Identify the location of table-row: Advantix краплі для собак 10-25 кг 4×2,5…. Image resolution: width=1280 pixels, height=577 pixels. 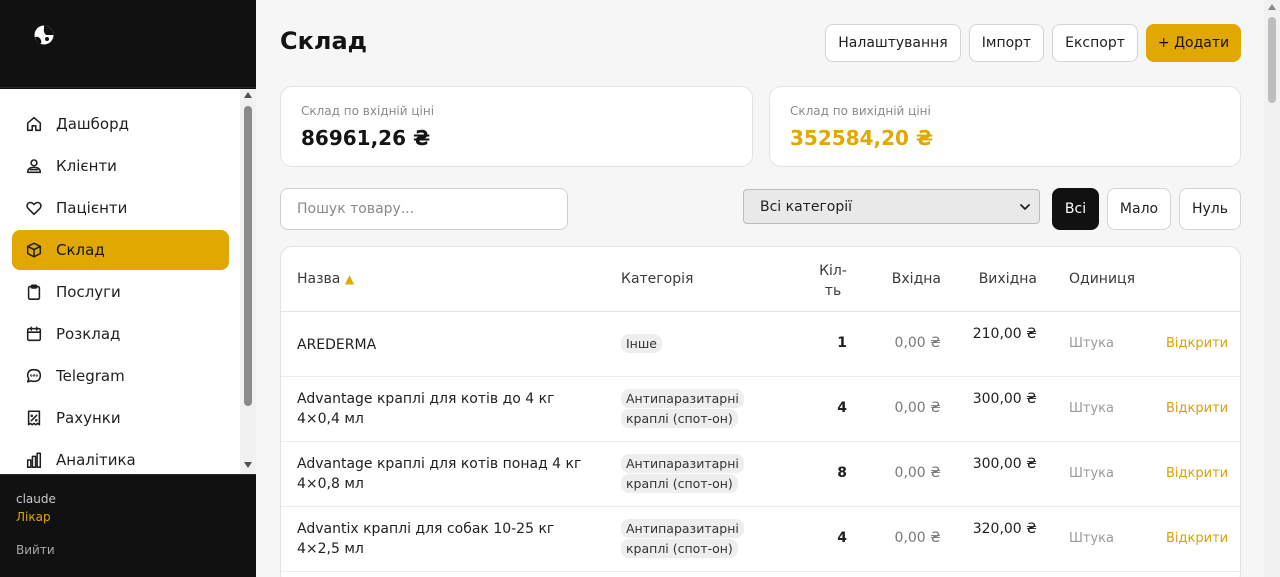
(760, 539).